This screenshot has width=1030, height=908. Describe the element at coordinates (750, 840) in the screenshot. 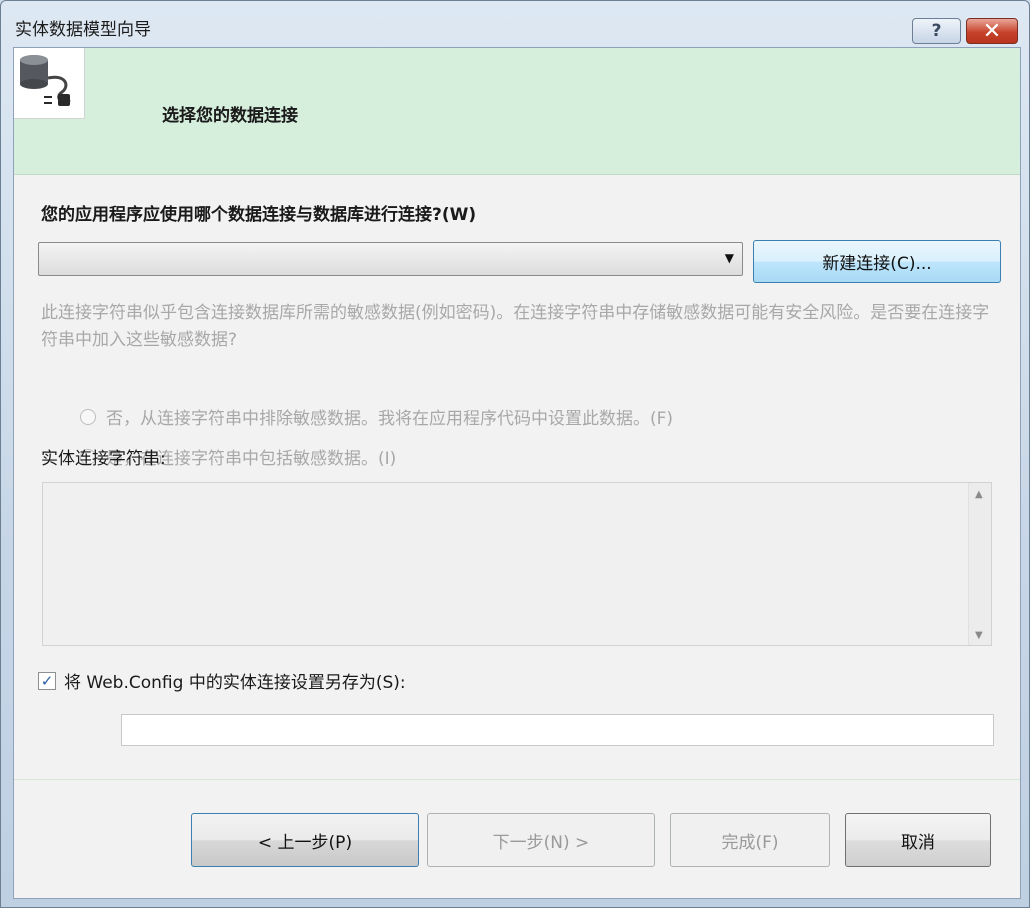

I see `finish-button: 完成(F)` at that location.